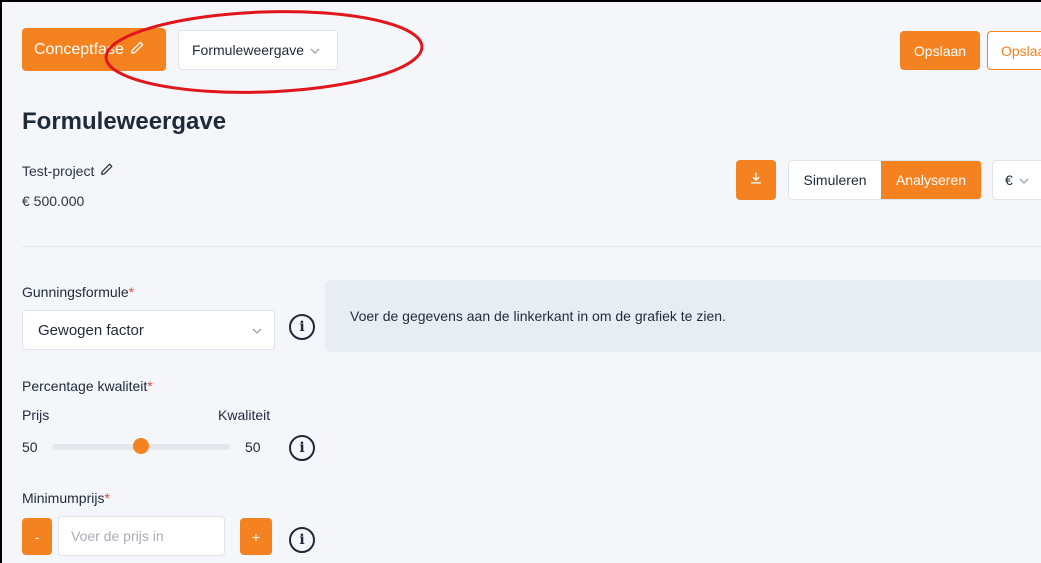  What do you see at coordinates (248, 50) in the screenshot?
I see `view-select-value: Formuleweergave` at bounding box center [248, 50].